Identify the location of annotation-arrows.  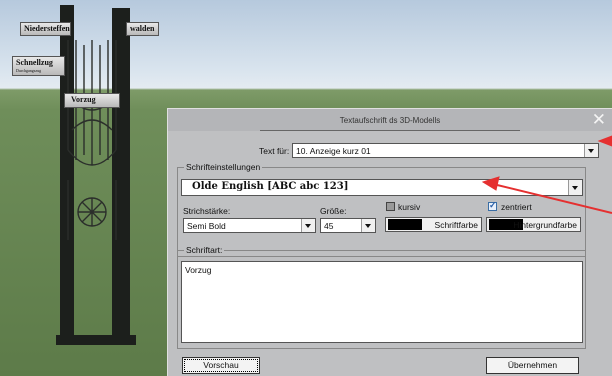
(546, 174).